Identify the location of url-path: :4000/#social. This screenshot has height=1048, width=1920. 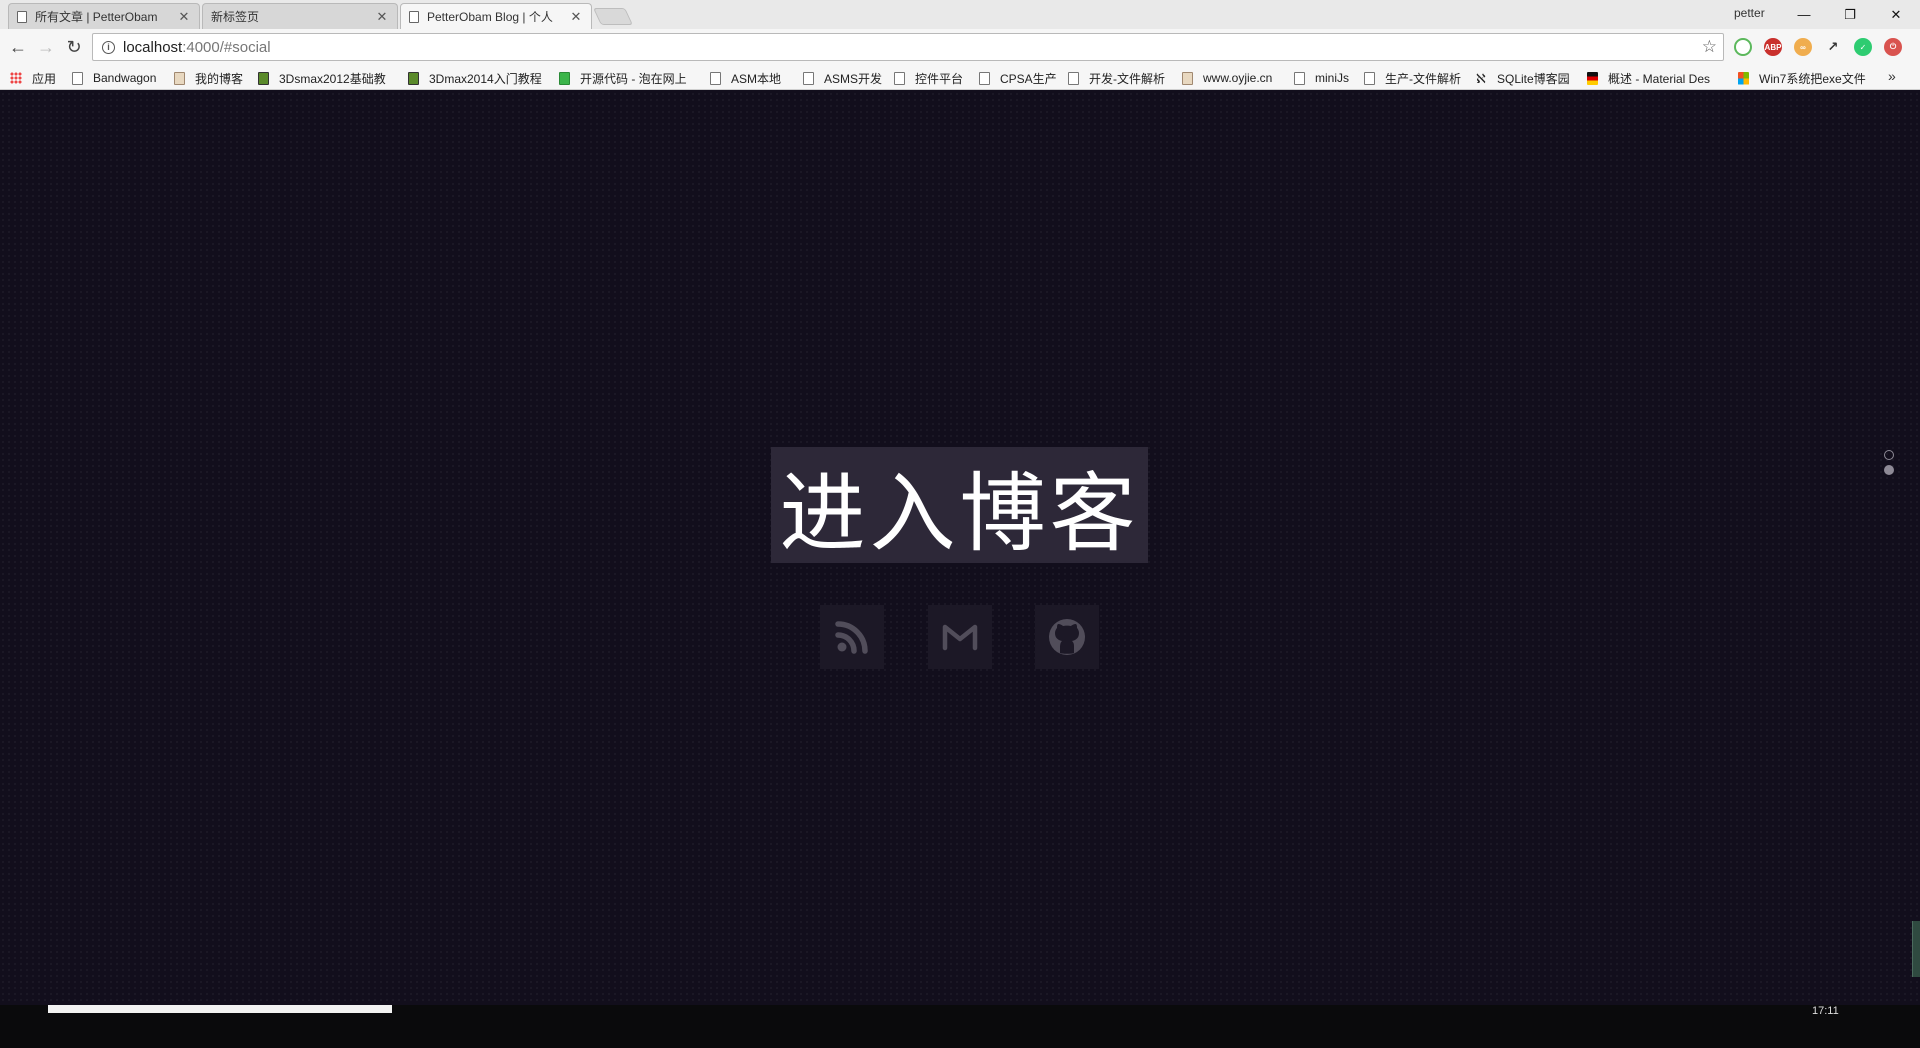
(226, 47).